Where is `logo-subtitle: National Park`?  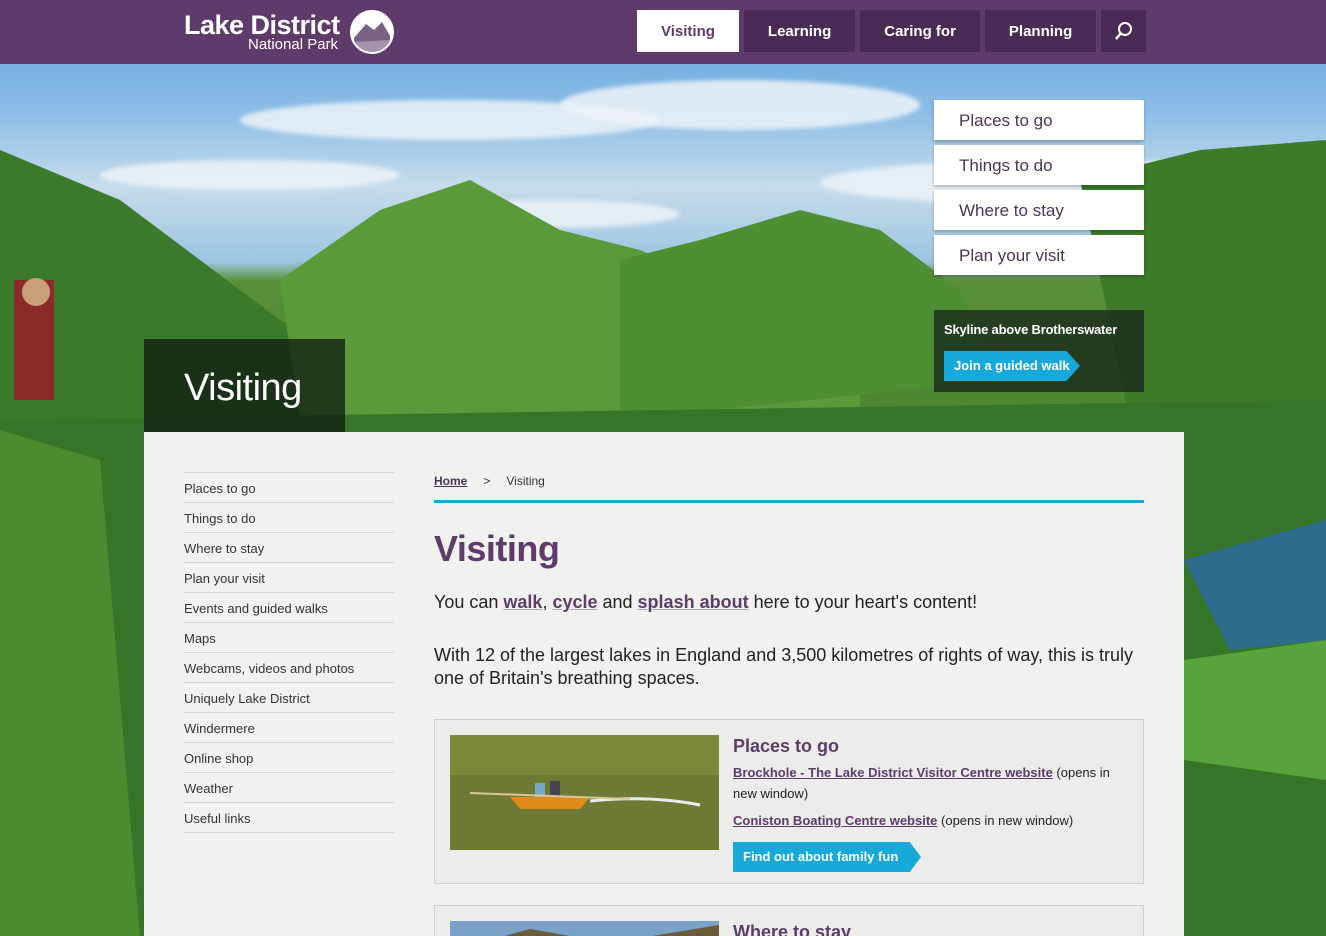
logo-subtitle: National Park is located at coordinates (293, 44).